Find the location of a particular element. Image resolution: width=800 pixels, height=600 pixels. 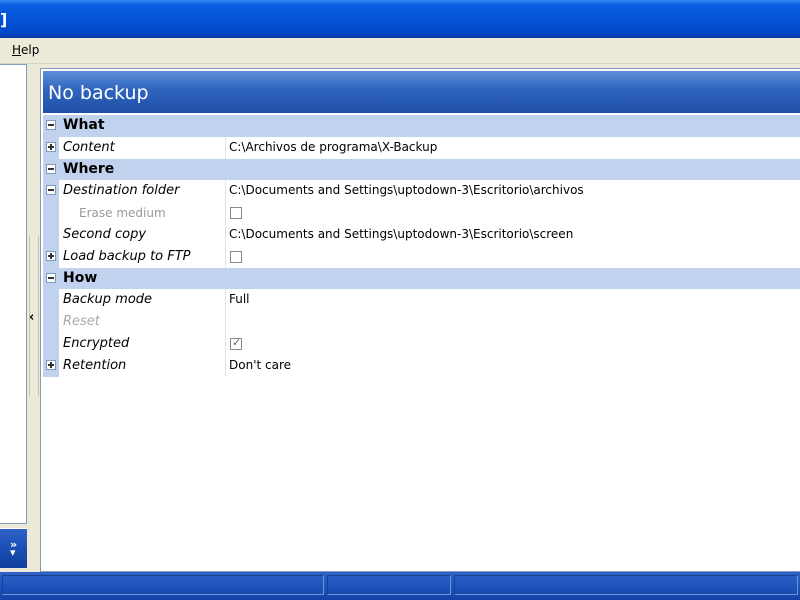

load-backup-ftp-checkbox is located at coordinates (236, 256).